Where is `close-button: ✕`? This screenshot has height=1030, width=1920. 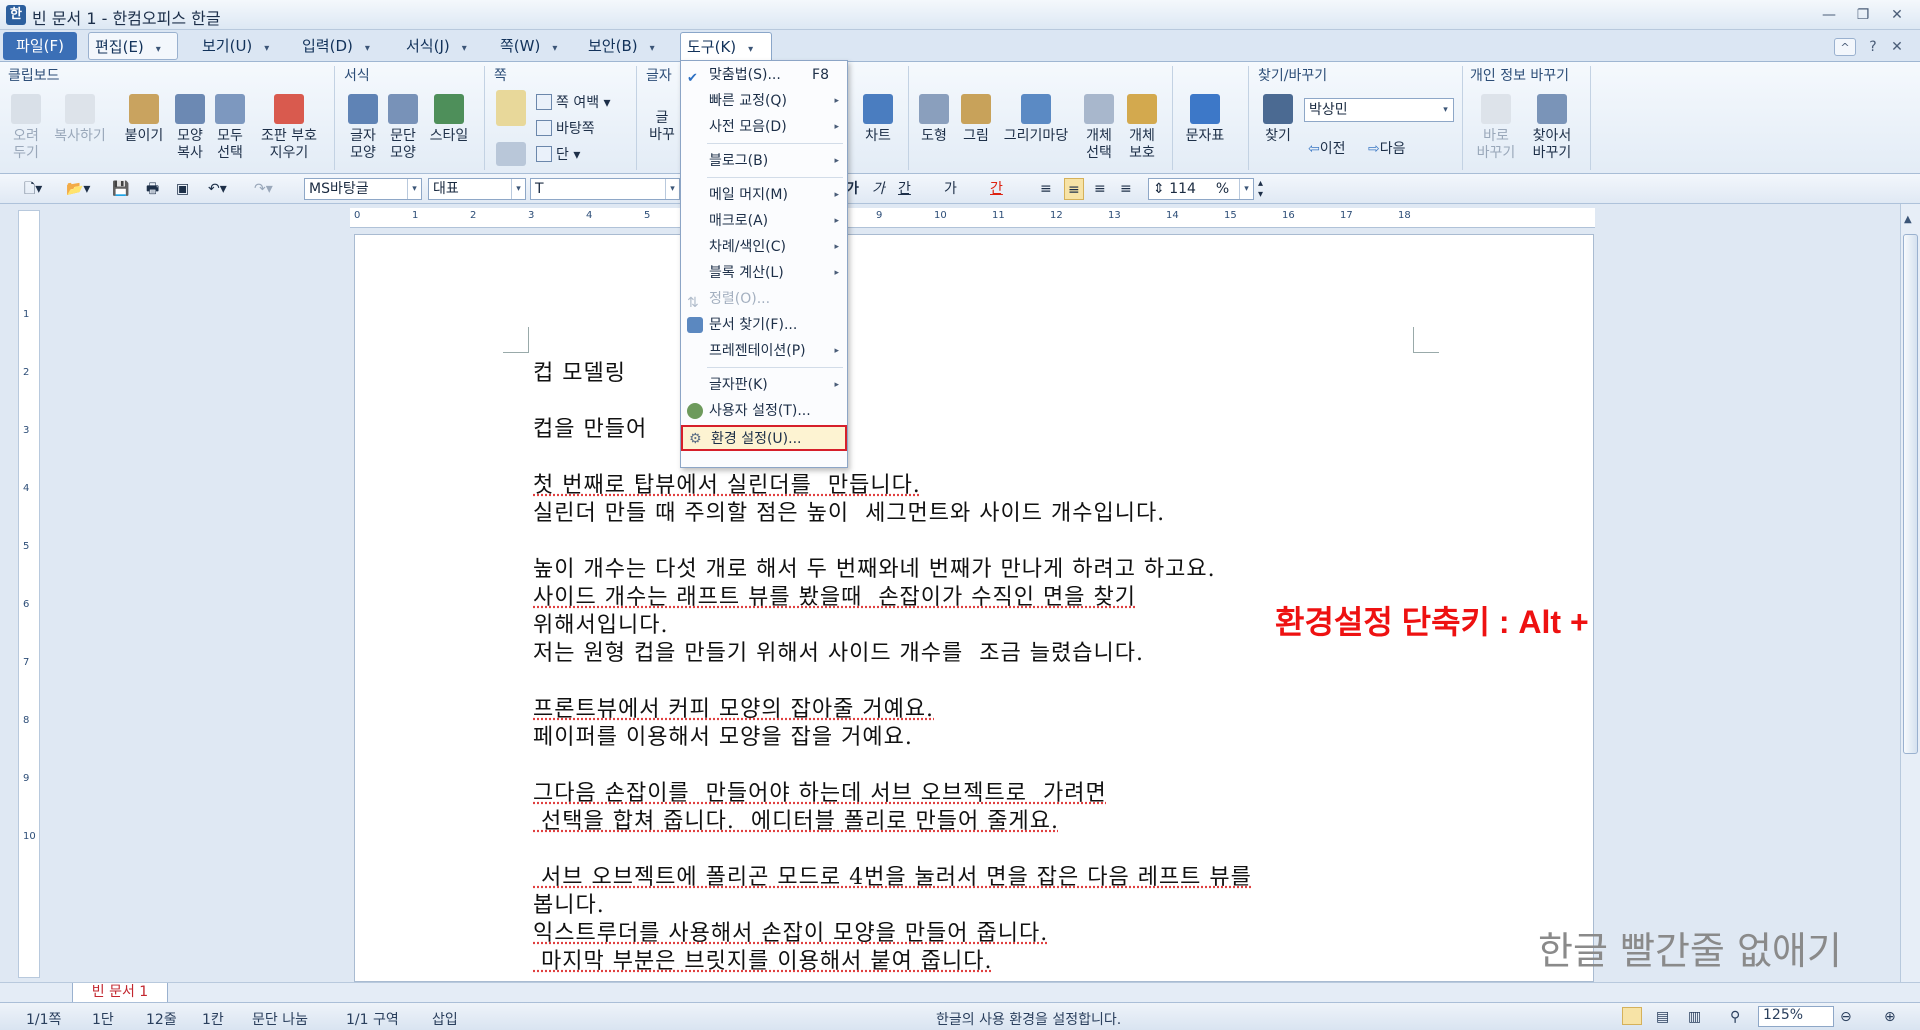
close-button: ✕ is located at coordinates (1897, 15).